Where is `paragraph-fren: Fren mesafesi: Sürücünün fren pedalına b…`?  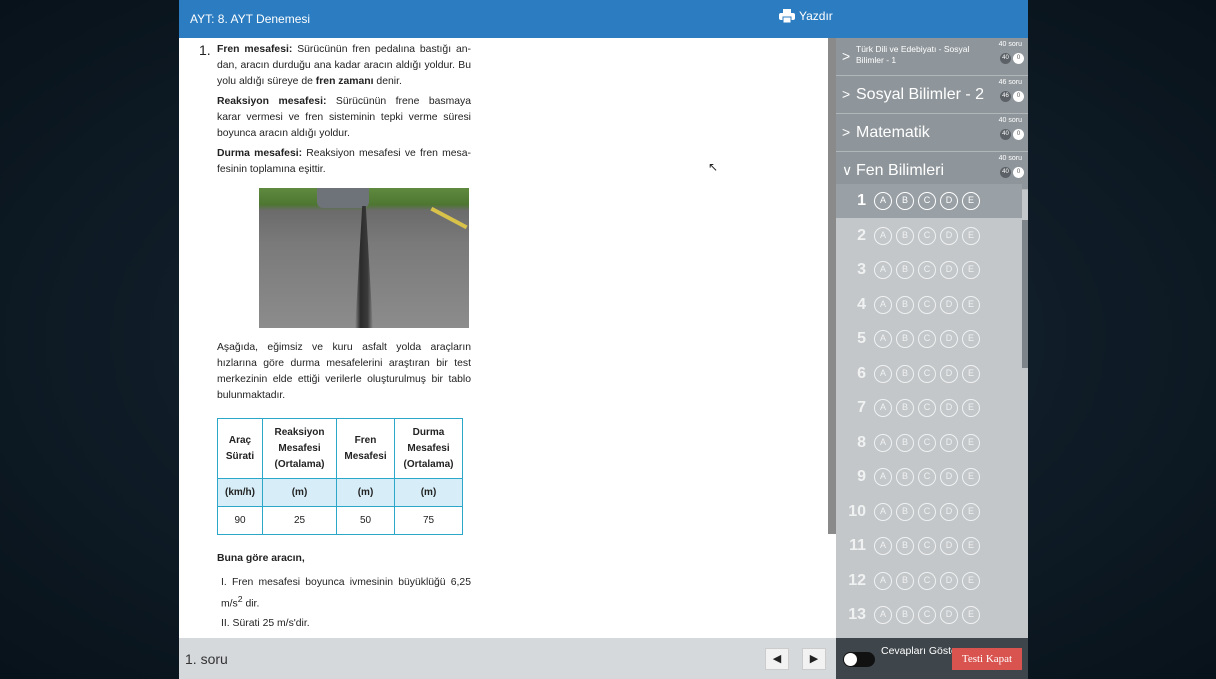 paragraph-fren: Fren mesafesi: Sürücünün fren pedalına b… is located at coordinates (344, 66).